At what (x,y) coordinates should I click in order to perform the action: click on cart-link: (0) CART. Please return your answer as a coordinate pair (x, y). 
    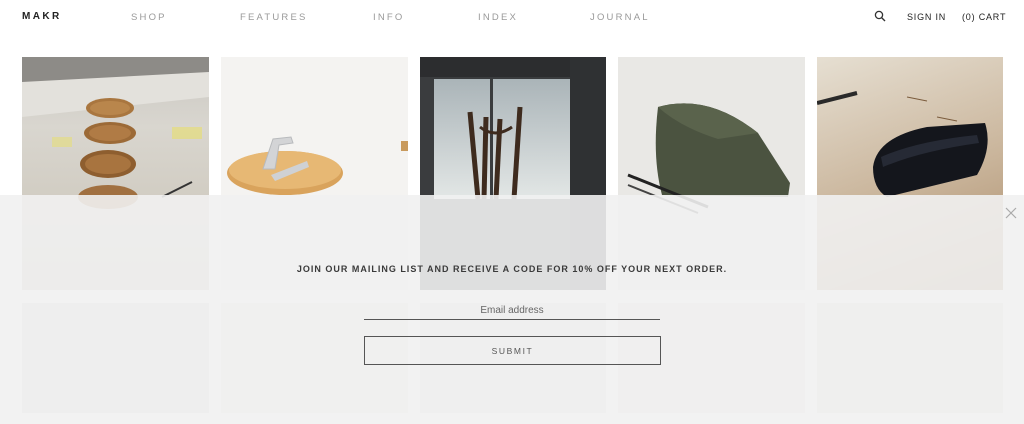
    Looking at the image, I should click on (984, 17).